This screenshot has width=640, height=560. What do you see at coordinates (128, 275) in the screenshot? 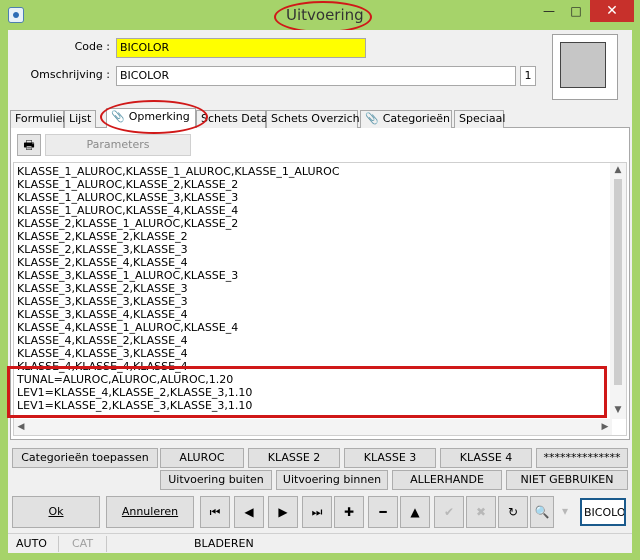
I see `memo-line: KLASSE_3,KLASSE_1_ALUROC,KLASSE_3` at bounding box center [128, 275].